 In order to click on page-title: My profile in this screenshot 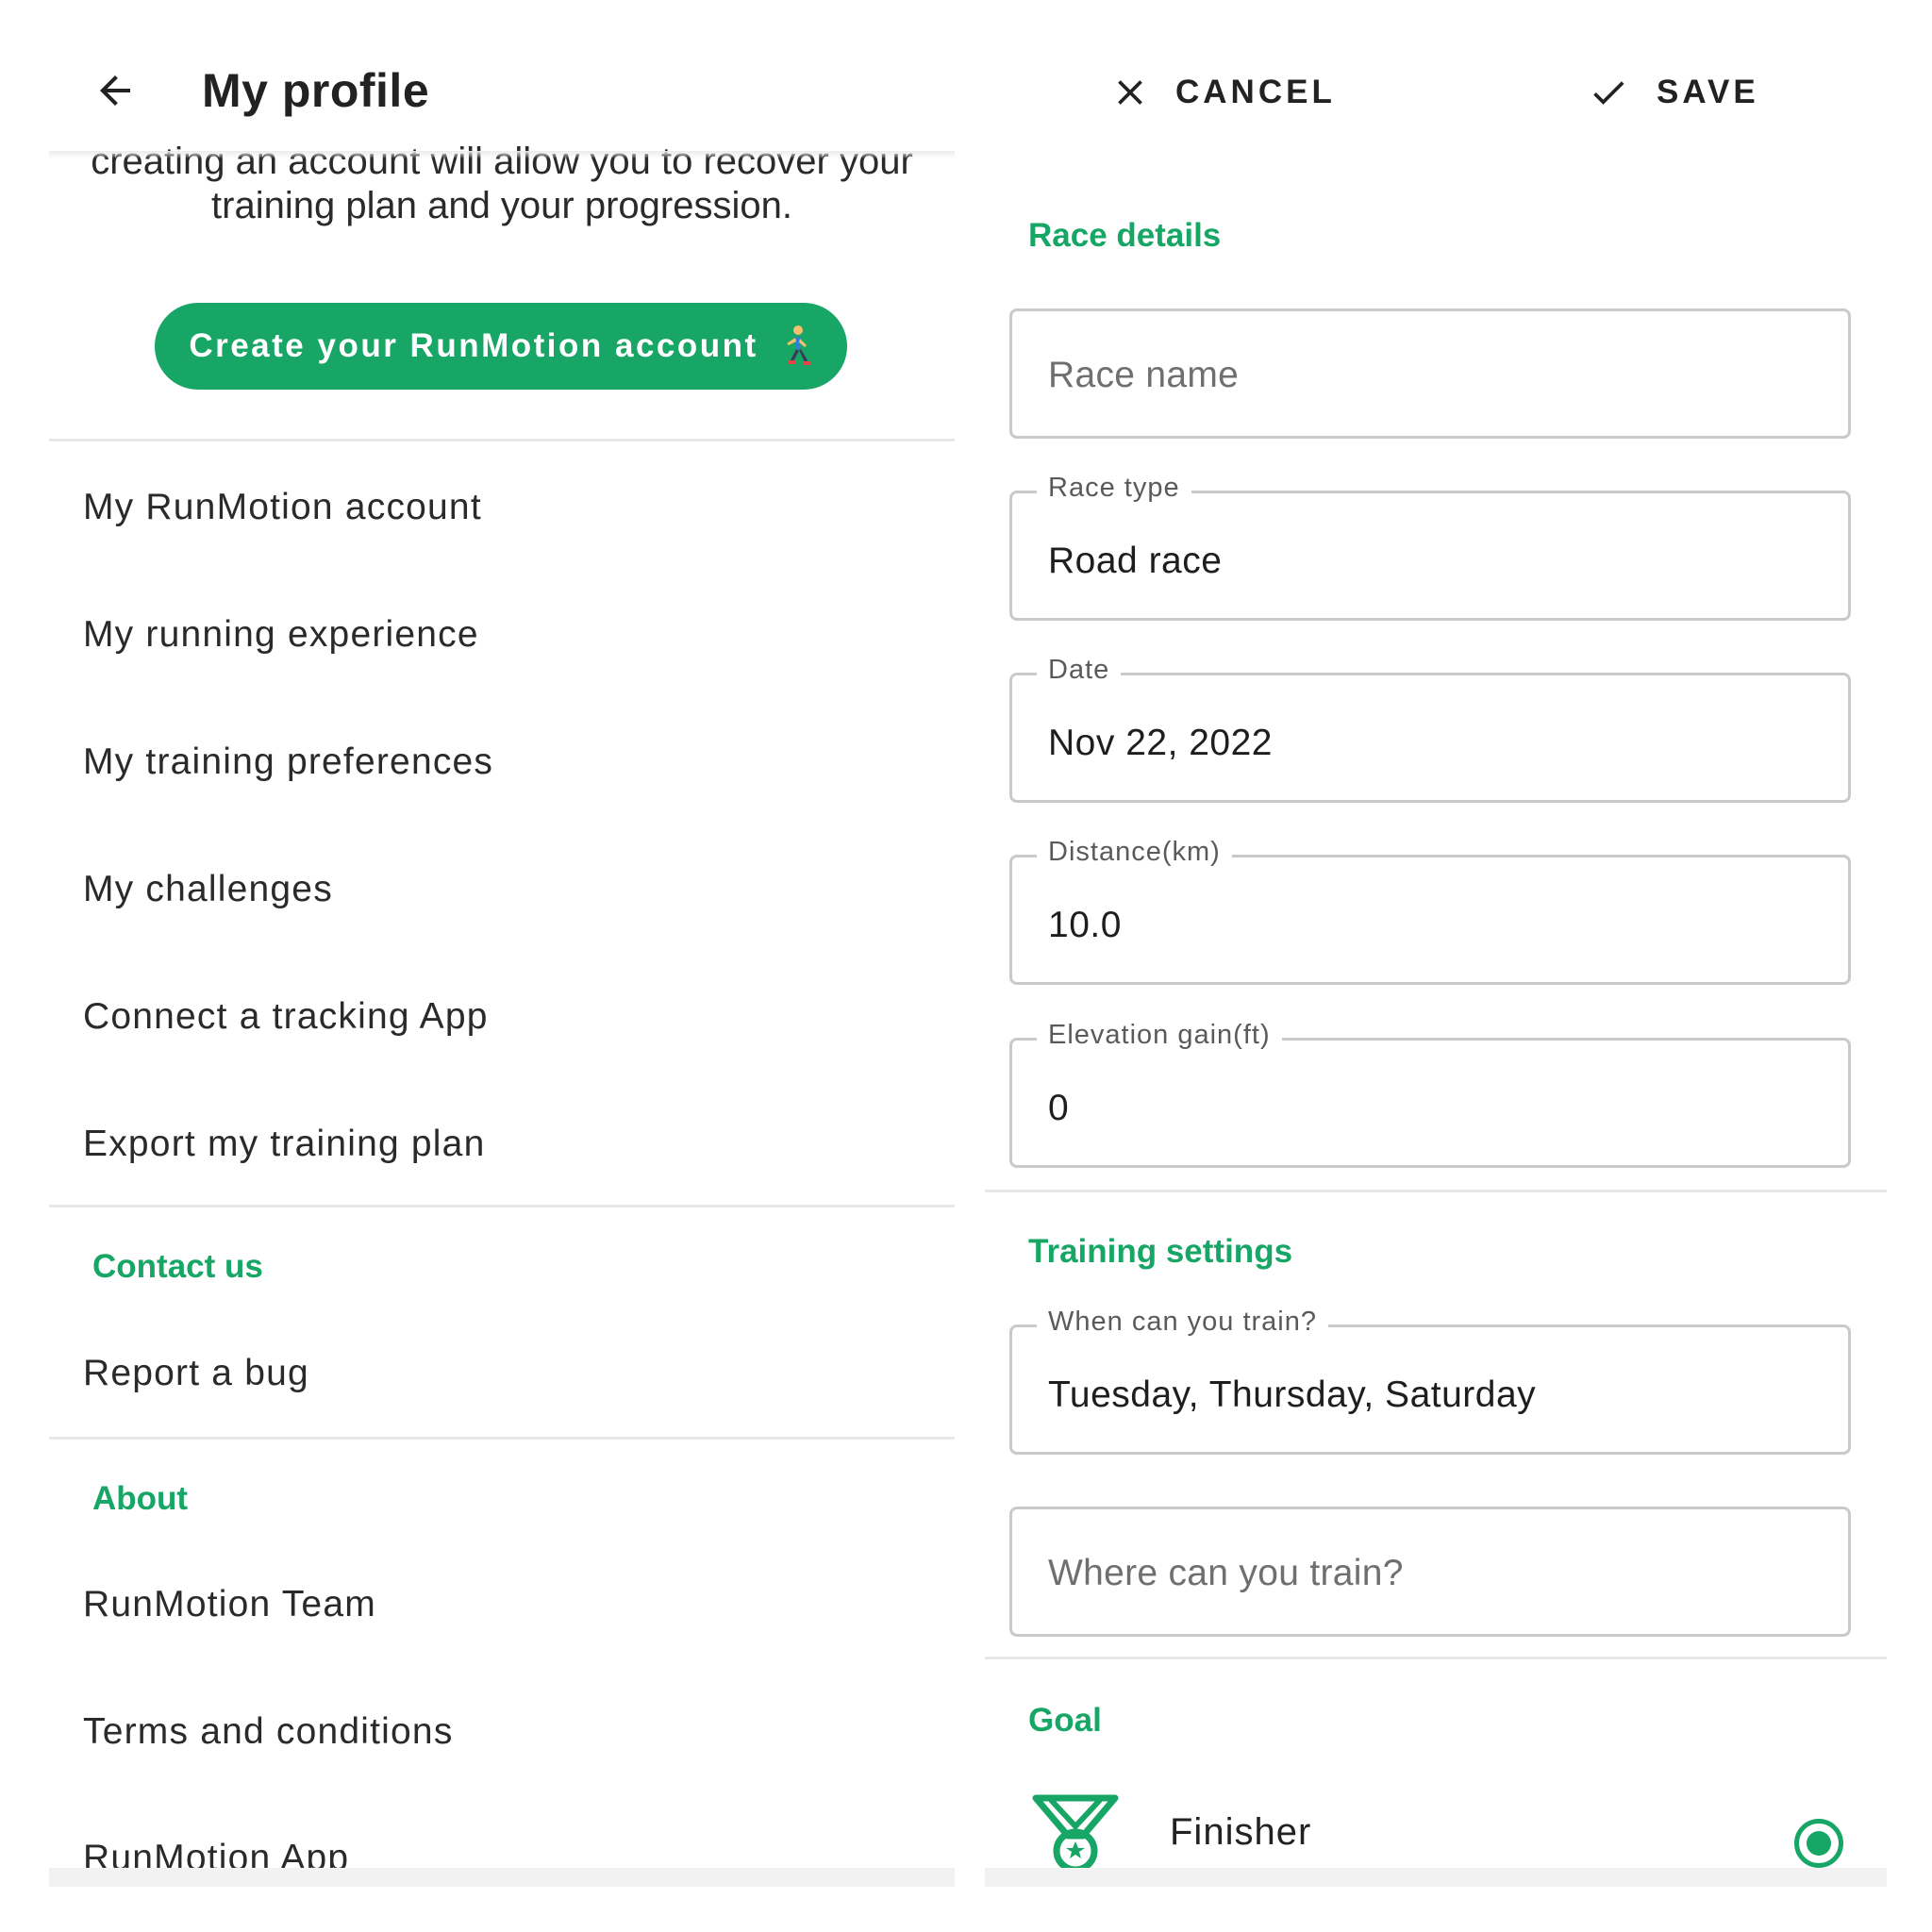, I will do `click(316, 90)`.